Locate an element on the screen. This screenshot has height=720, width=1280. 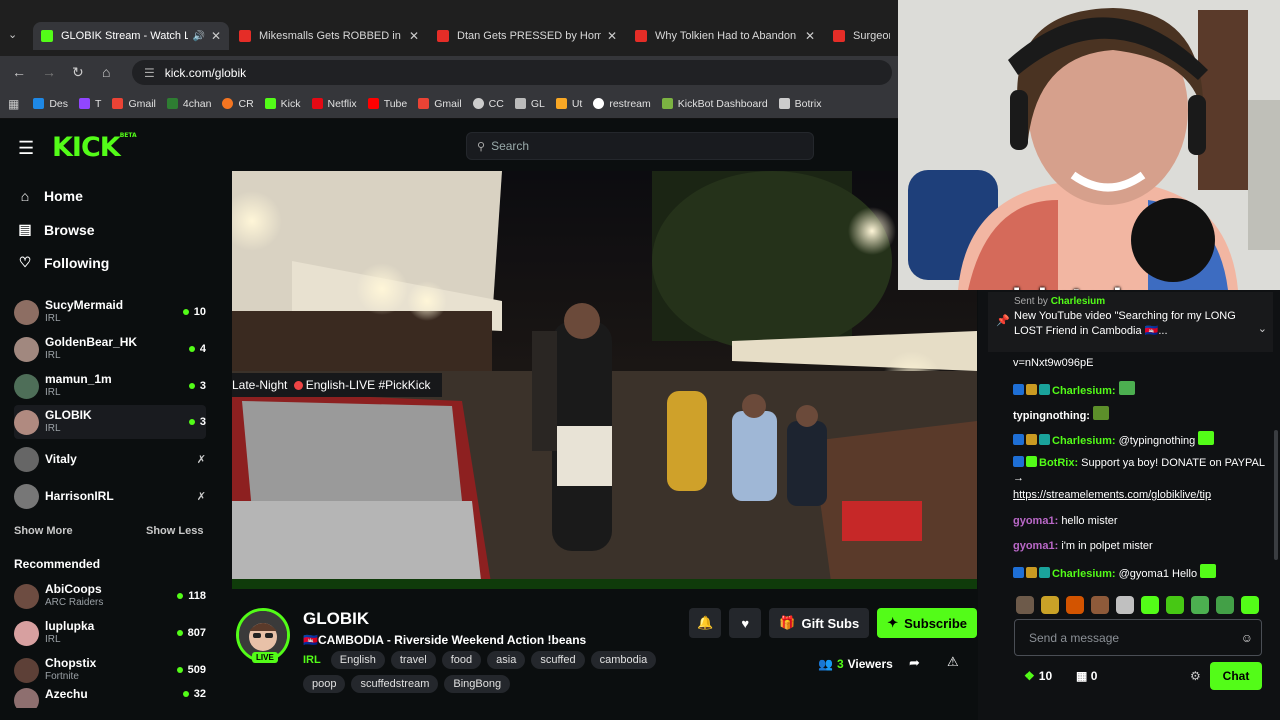
site-info-icon: ☰ is located at coordinates (149, 73).